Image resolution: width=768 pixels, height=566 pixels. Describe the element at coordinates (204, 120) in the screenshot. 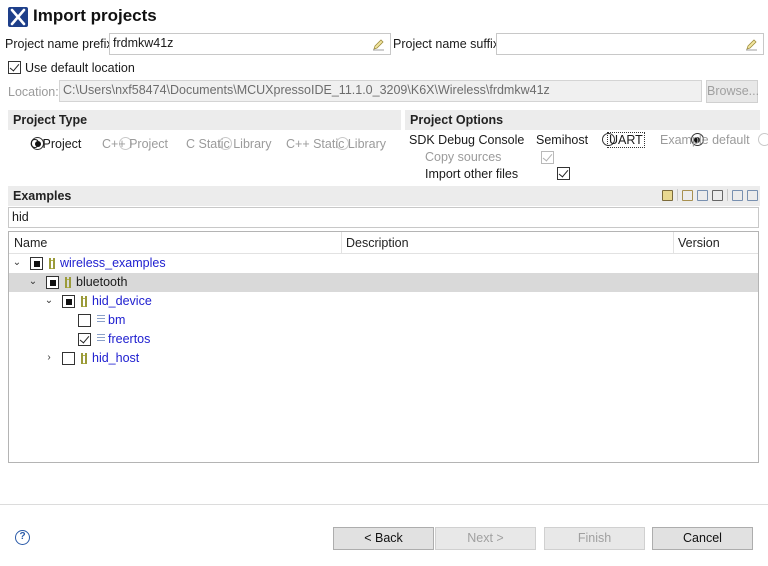

I see `project-type-header: Project Type` at that location.